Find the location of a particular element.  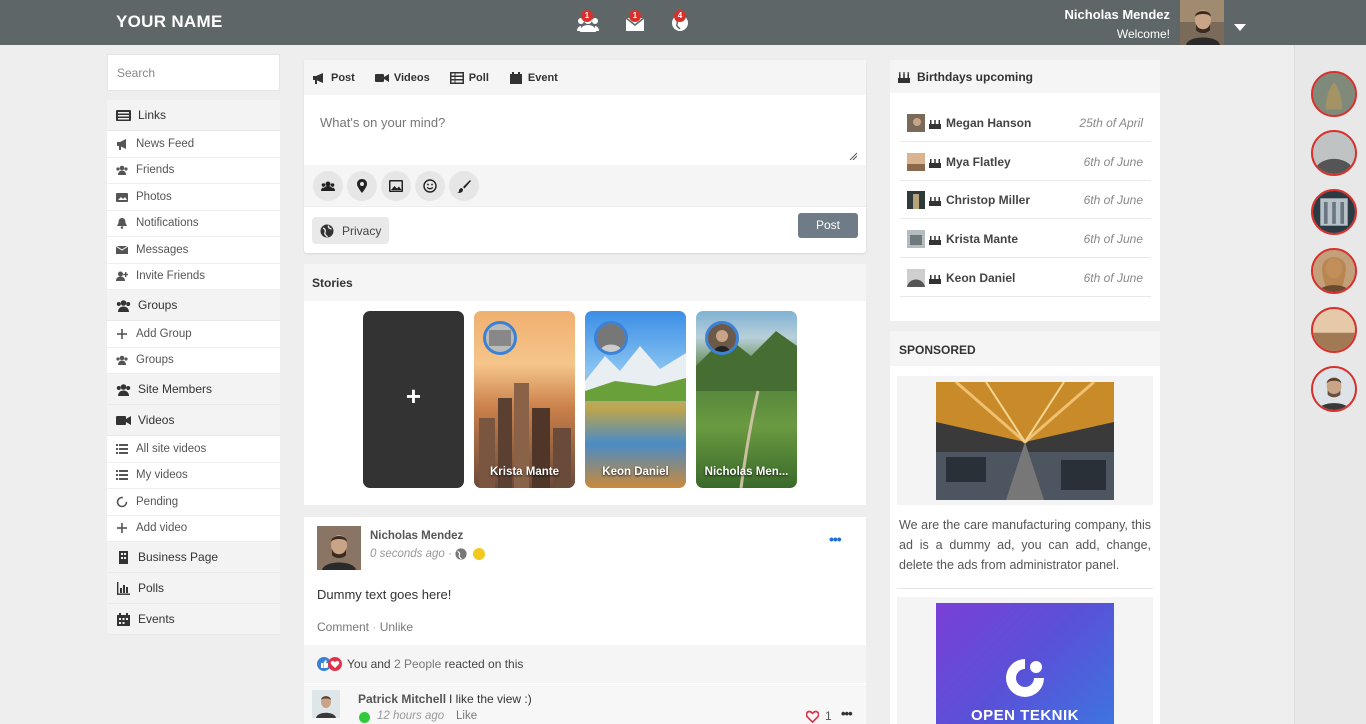

sidebar-item-news-feed: News Feed is located at coordinates (193, 144).